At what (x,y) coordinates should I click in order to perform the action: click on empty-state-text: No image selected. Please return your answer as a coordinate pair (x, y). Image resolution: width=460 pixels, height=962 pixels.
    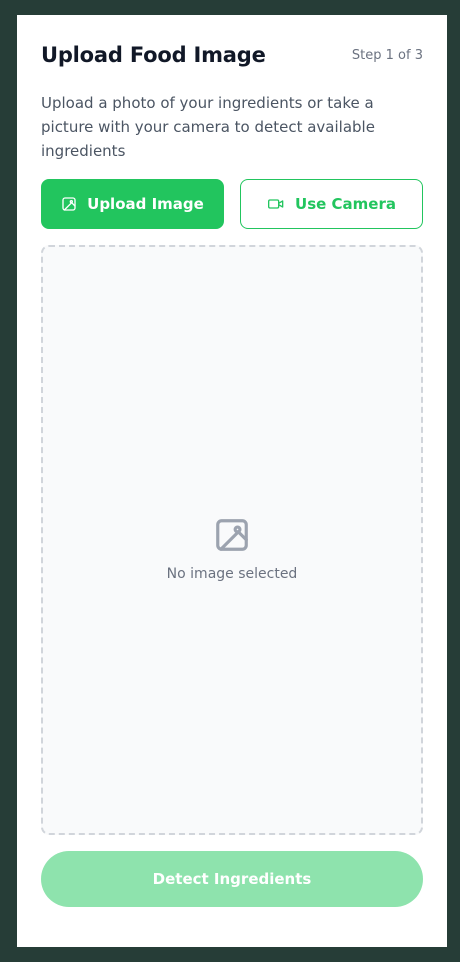
    Looking at the image, I should click on (232, 574).